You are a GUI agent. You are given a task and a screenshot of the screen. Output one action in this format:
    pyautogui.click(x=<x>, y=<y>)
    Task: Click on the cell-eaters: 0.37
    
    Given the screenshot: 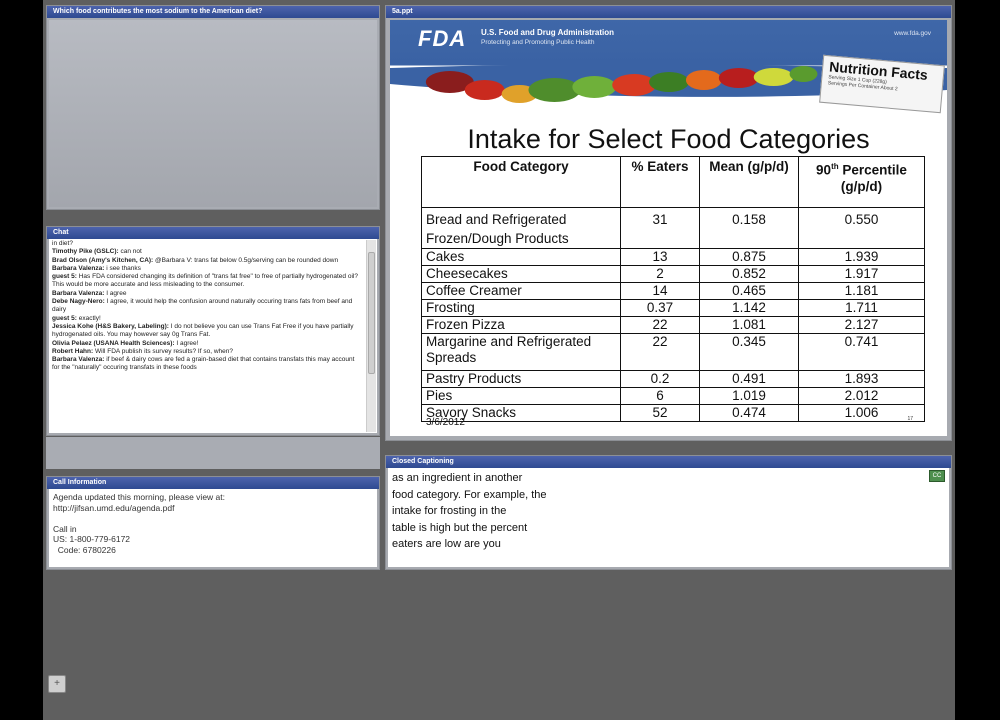 What is the action you would take?
    pyautogui.click(x=660, y=308)
    